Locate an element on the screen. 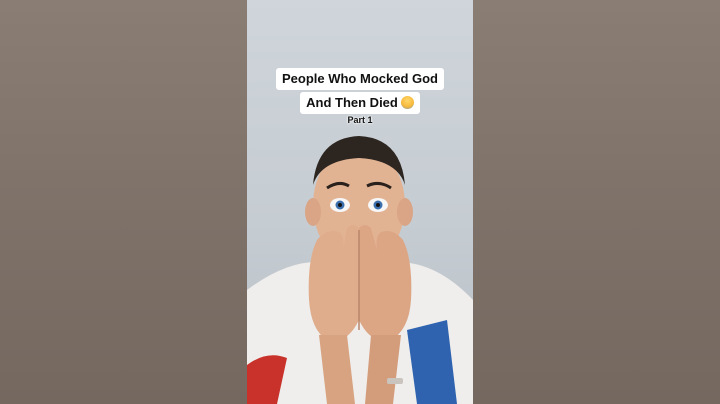 The image size is (720, 404). fearful-face-emoji-icon is located at coordinates (407, 102).